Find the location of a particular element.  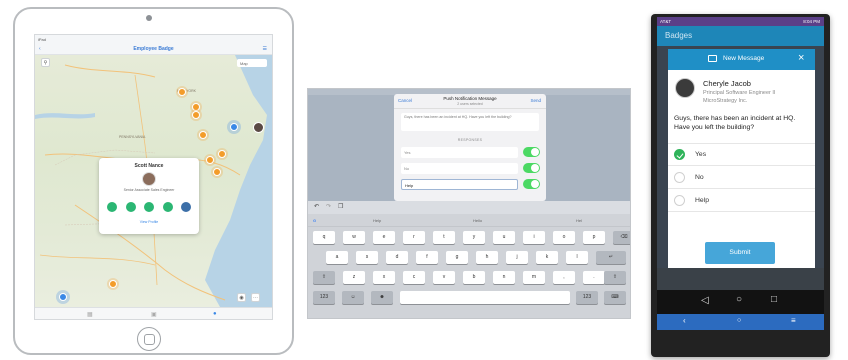

map-type-select: Map is located at coordinates (252, 63).